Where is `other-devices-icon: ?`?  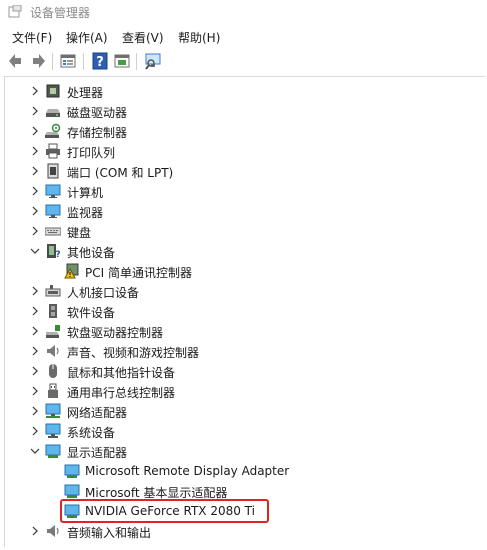 other-devices-icon: ? is located at coordinates (53, 251).